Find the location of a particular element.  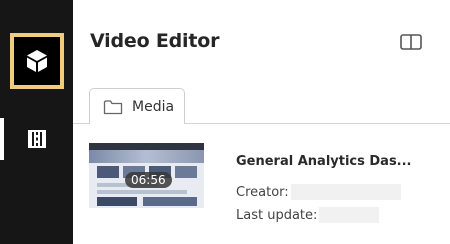

active-indicator is located at coordinates (2, 139).